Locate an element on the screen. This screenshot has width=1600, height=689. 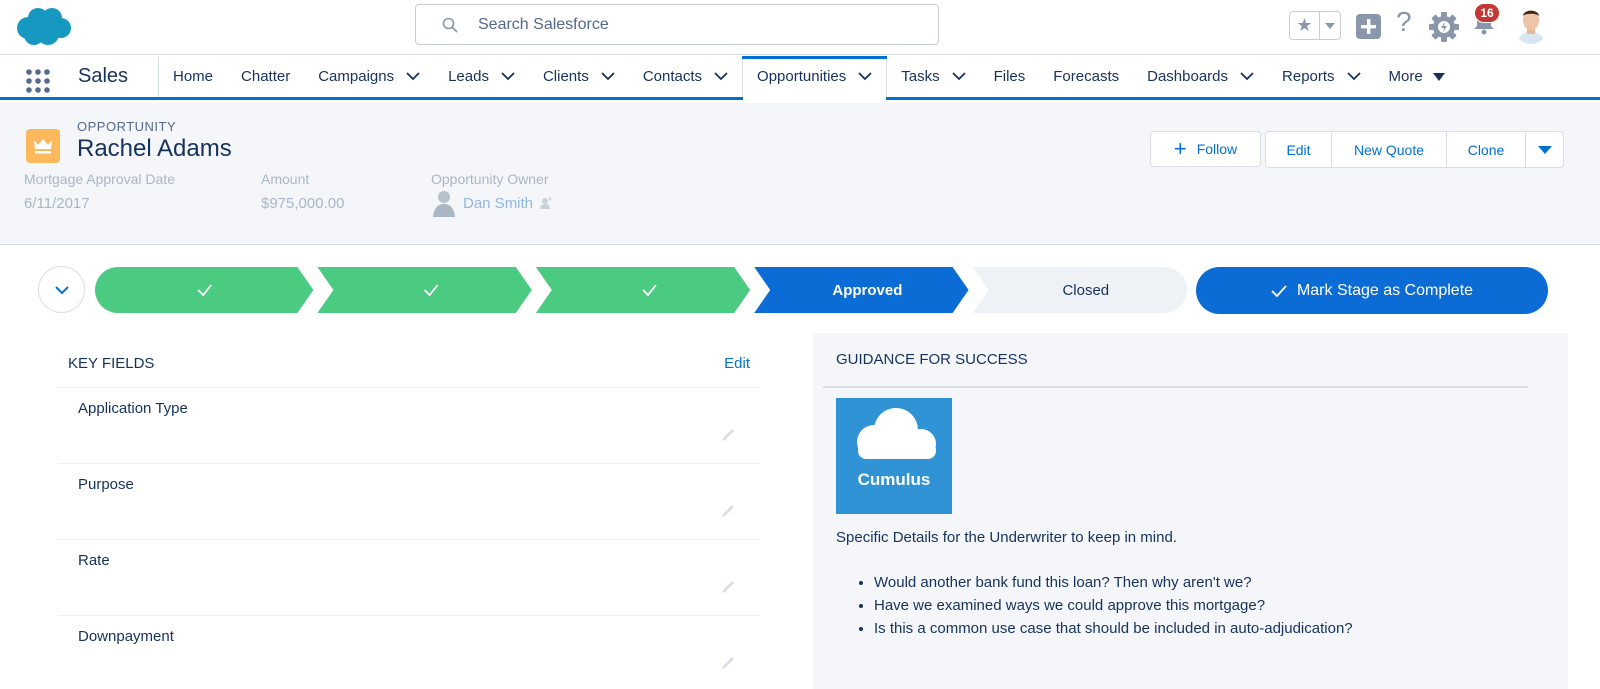
owner-link: Dan Smith is located at coordinates (498, 203).